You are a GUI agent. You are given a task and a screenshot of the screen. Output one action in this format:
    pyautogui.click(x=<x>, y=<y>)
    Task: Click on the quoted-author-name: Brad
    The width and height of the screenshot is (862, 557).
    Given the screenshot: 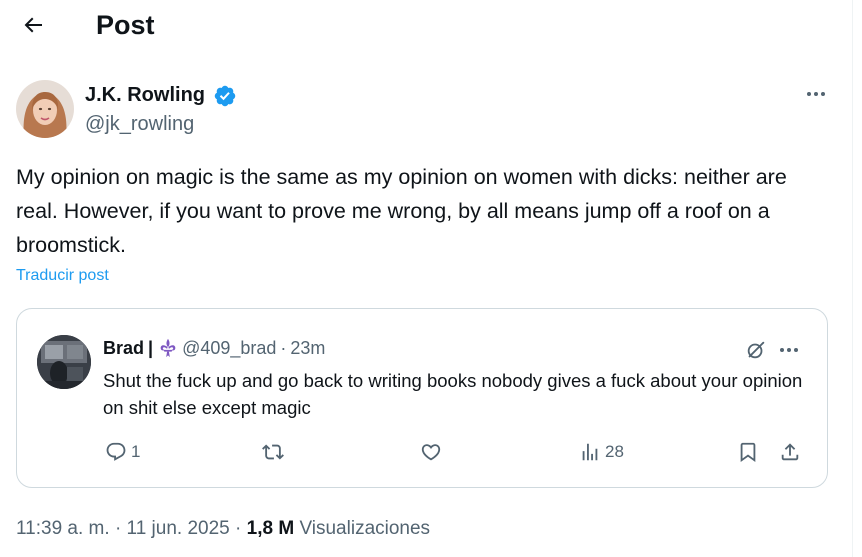 What is the action you would take?
    pyautogui.click(x=123, y=348)
    